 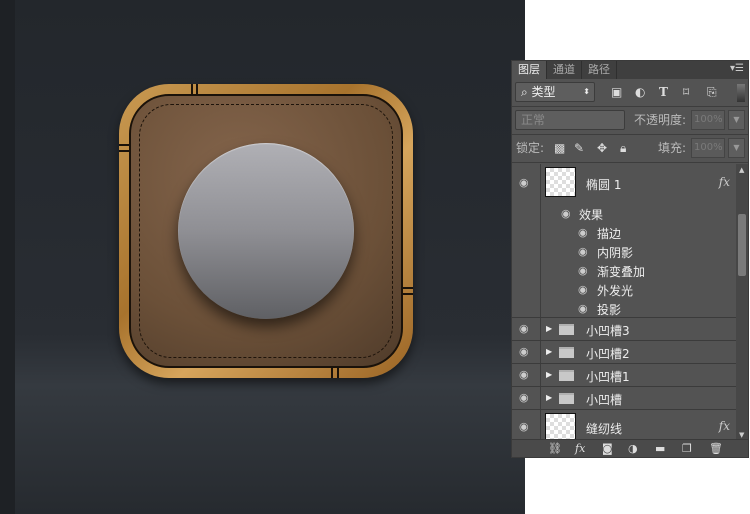 What do you see at coordinates (633, 449) in the screenshot?
I see `adjustment-layer-icon: ◑` at bounding box center [633, 449].